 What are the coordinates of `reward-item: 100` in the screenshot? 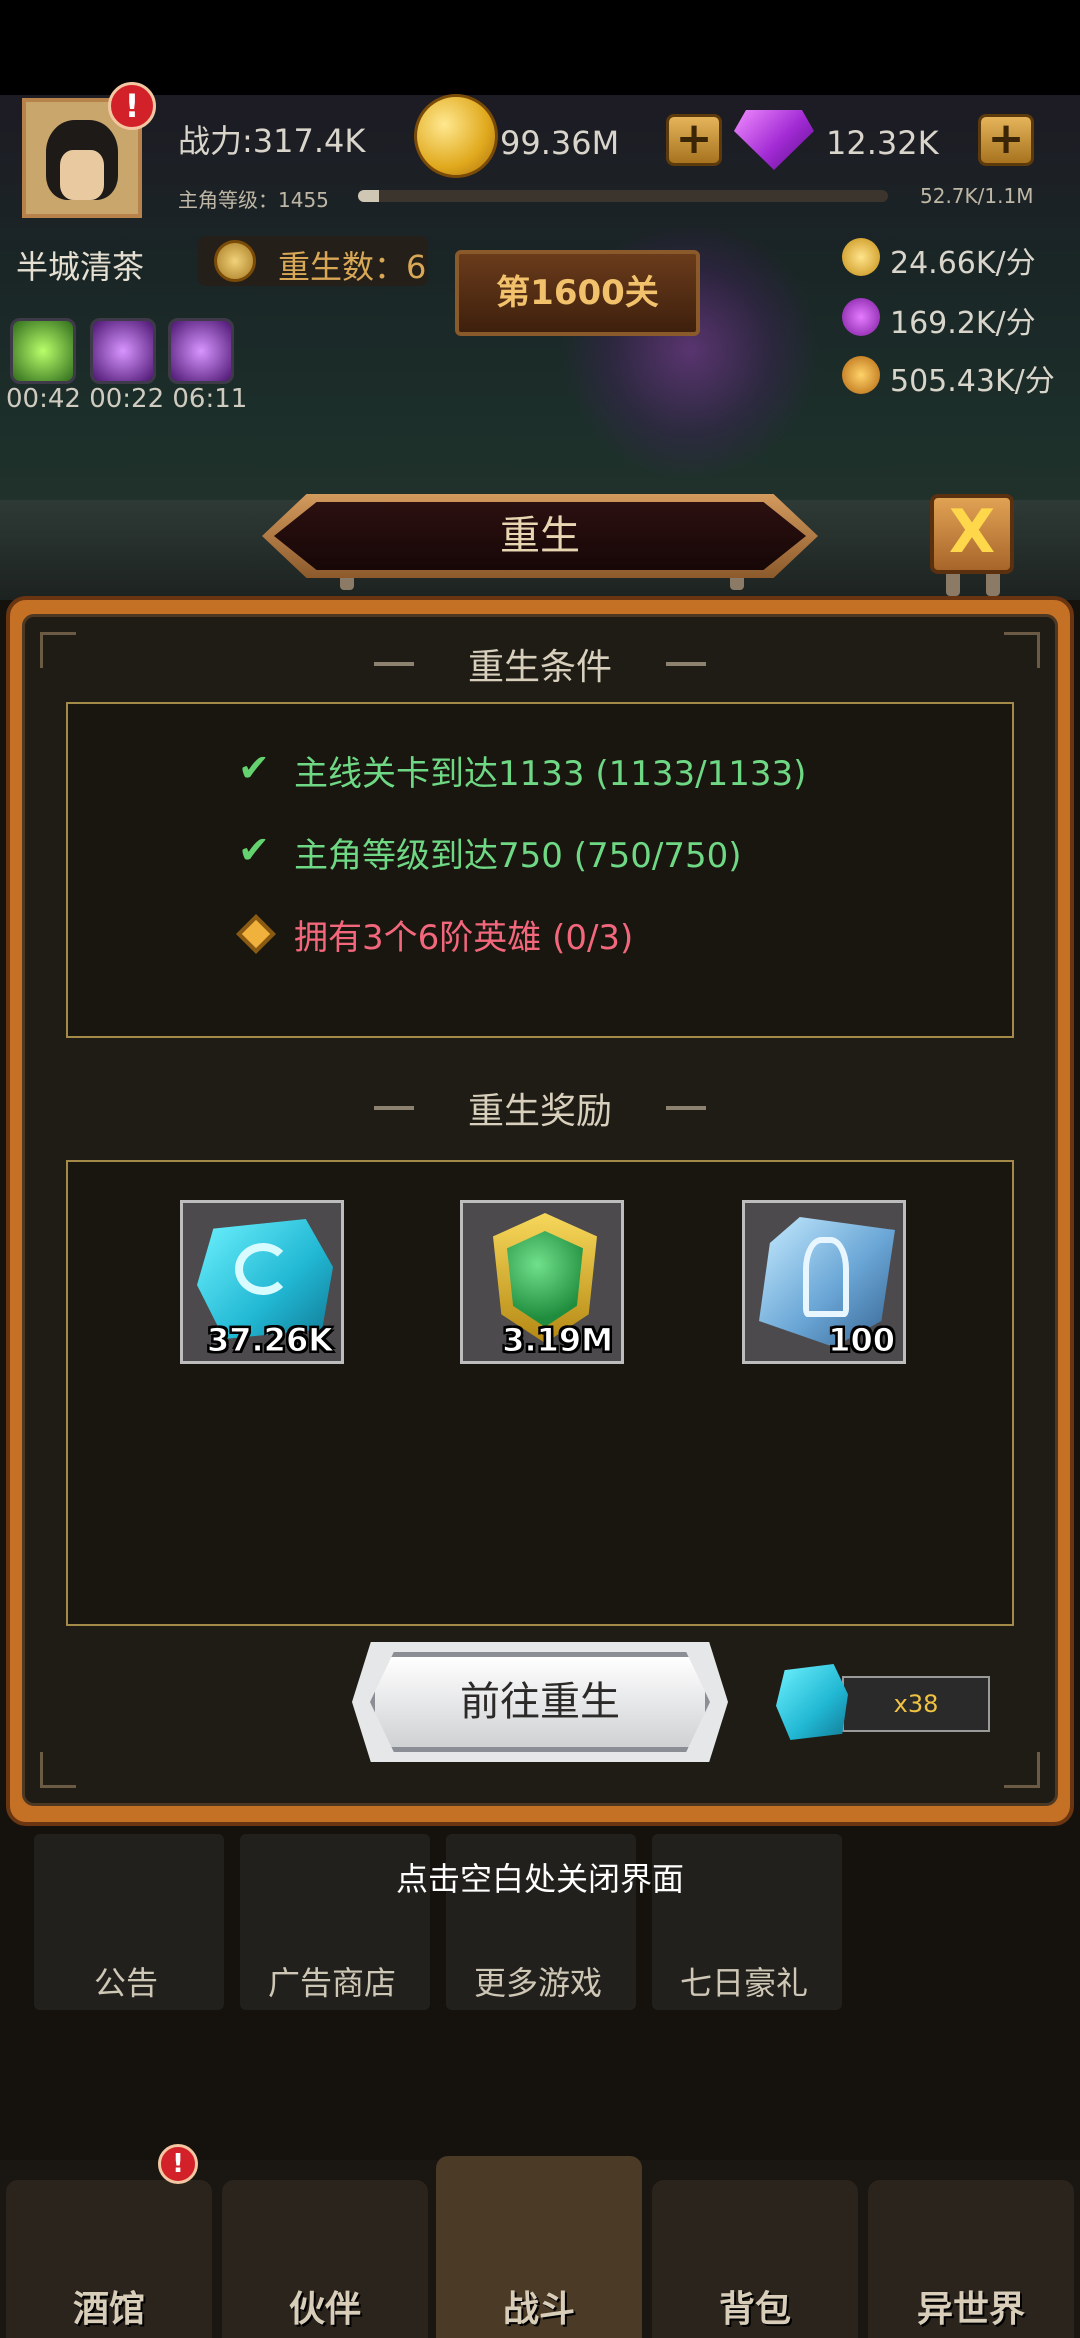 It's located at (824, 1282).